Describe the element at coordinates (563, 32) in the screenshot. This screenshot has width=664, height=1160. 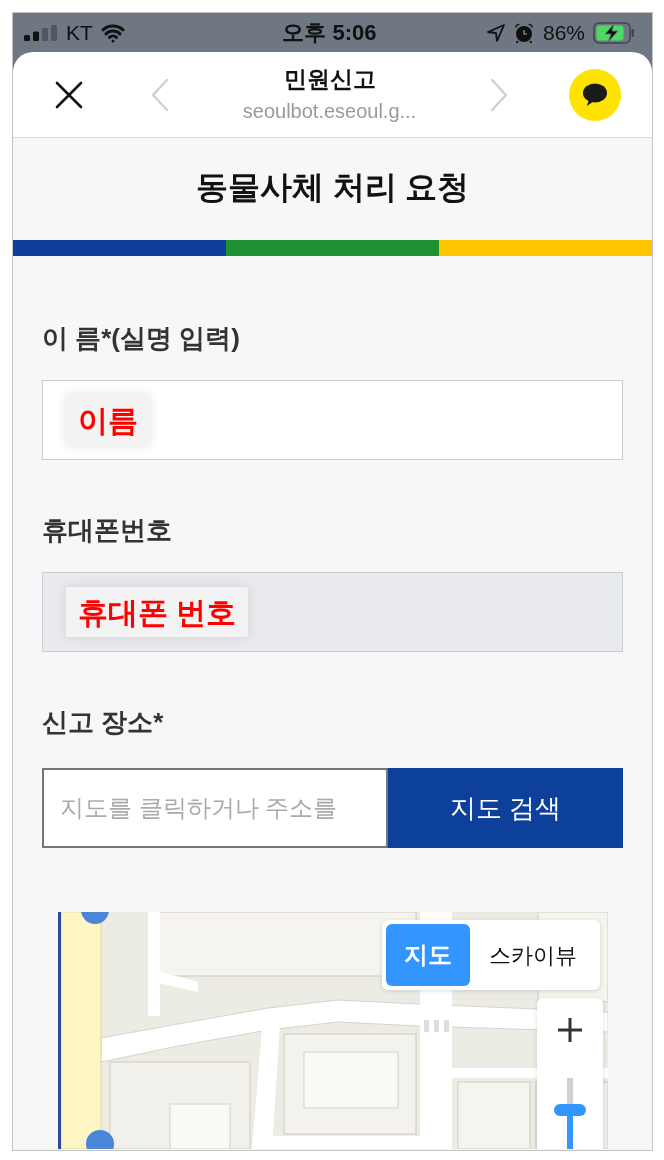
I see `battery-percent: 86%` at that location.